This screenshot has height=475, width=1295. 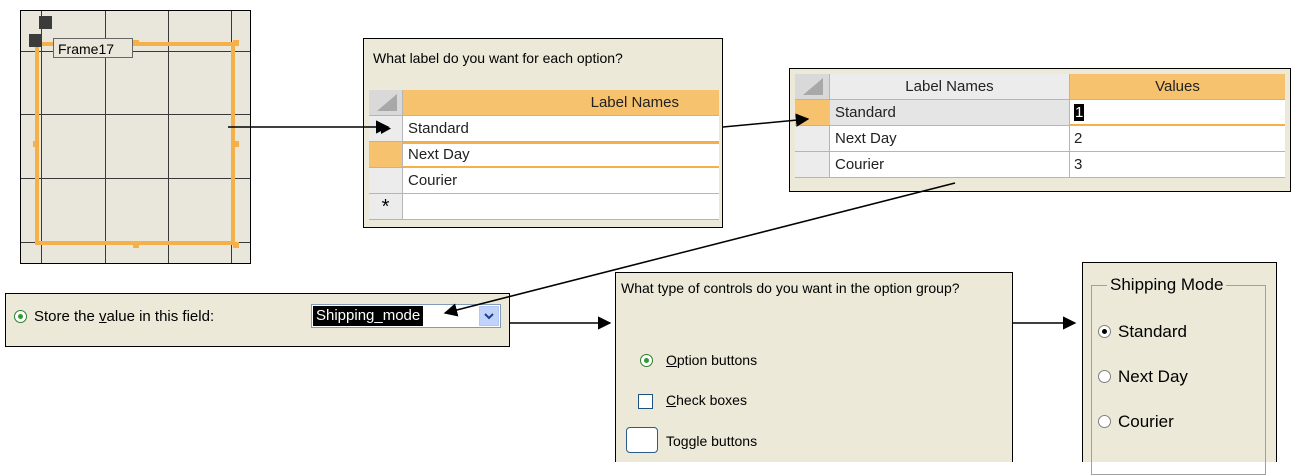 I want to click on check-boxes-label: Check boxes, so click(x=706, y=400).